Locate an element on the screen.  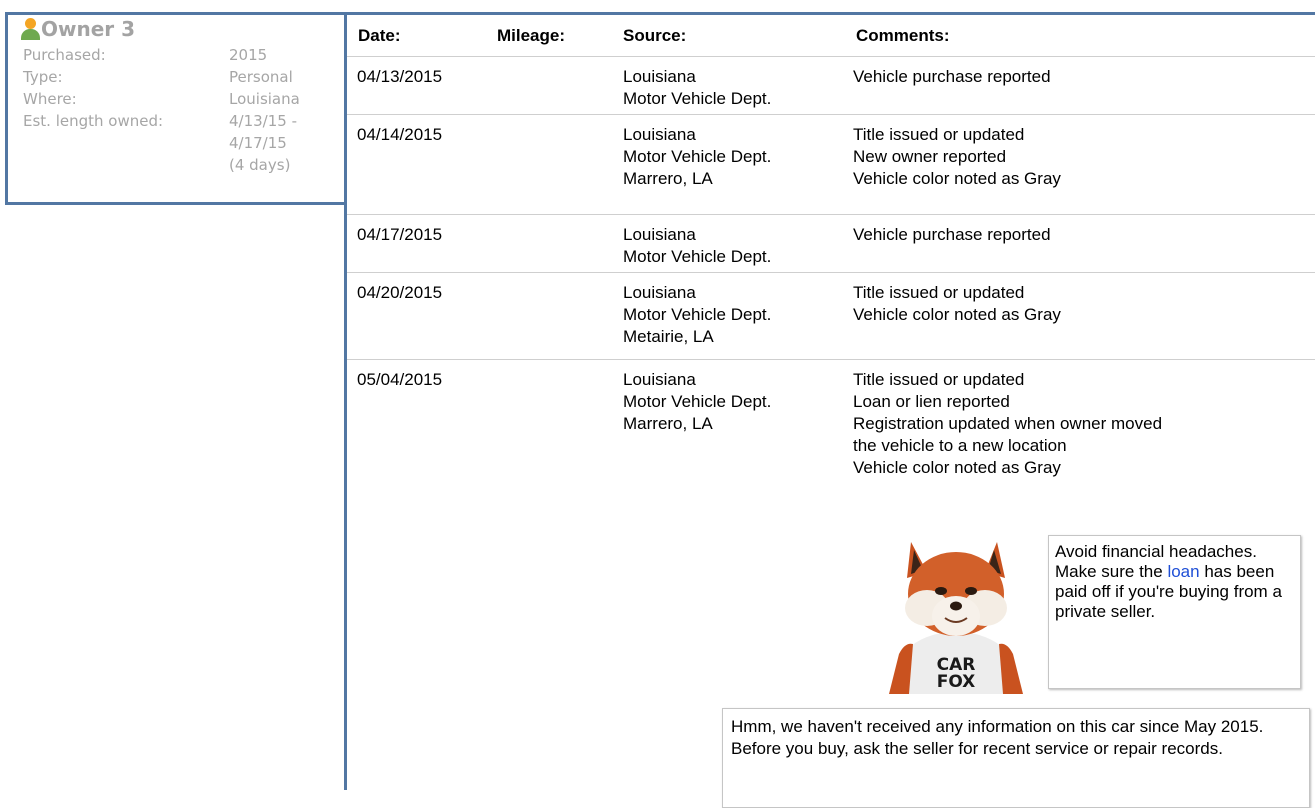
length-owned-line-1: 4/13/15 - is located at coordinates (263, 121).